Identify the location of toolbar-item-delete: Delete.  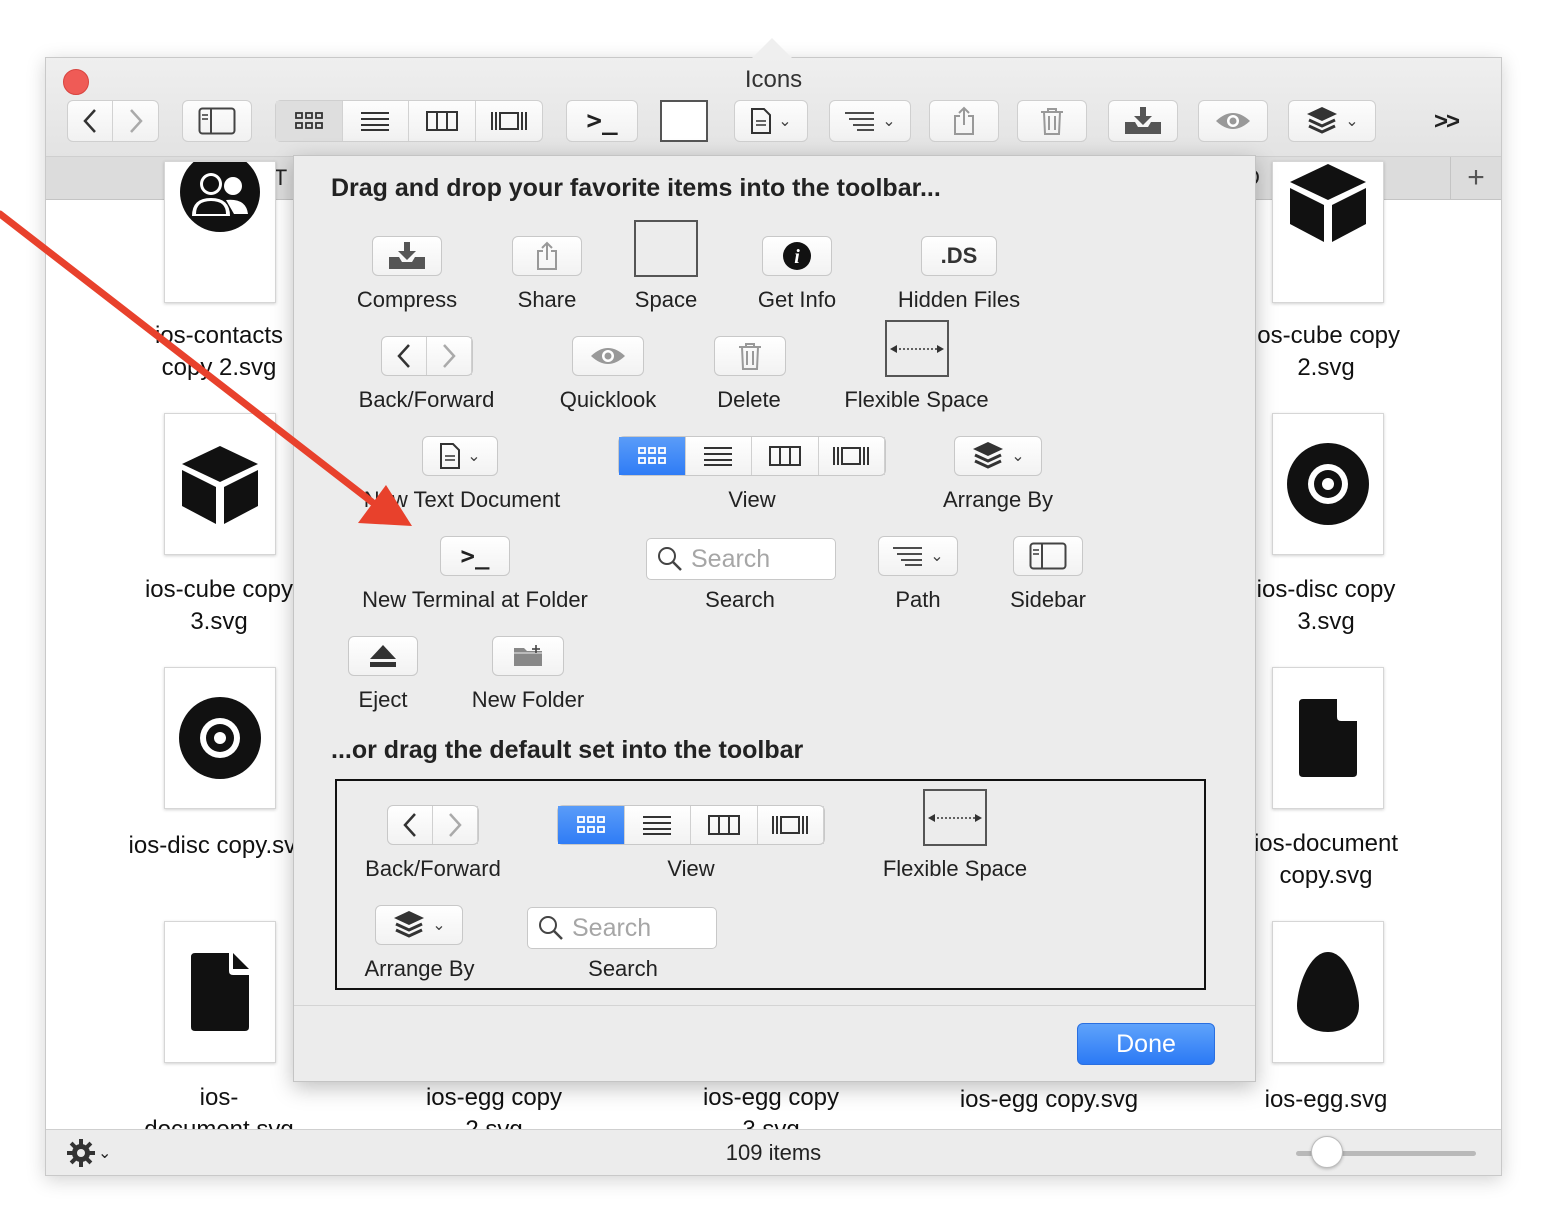
(749, 374).